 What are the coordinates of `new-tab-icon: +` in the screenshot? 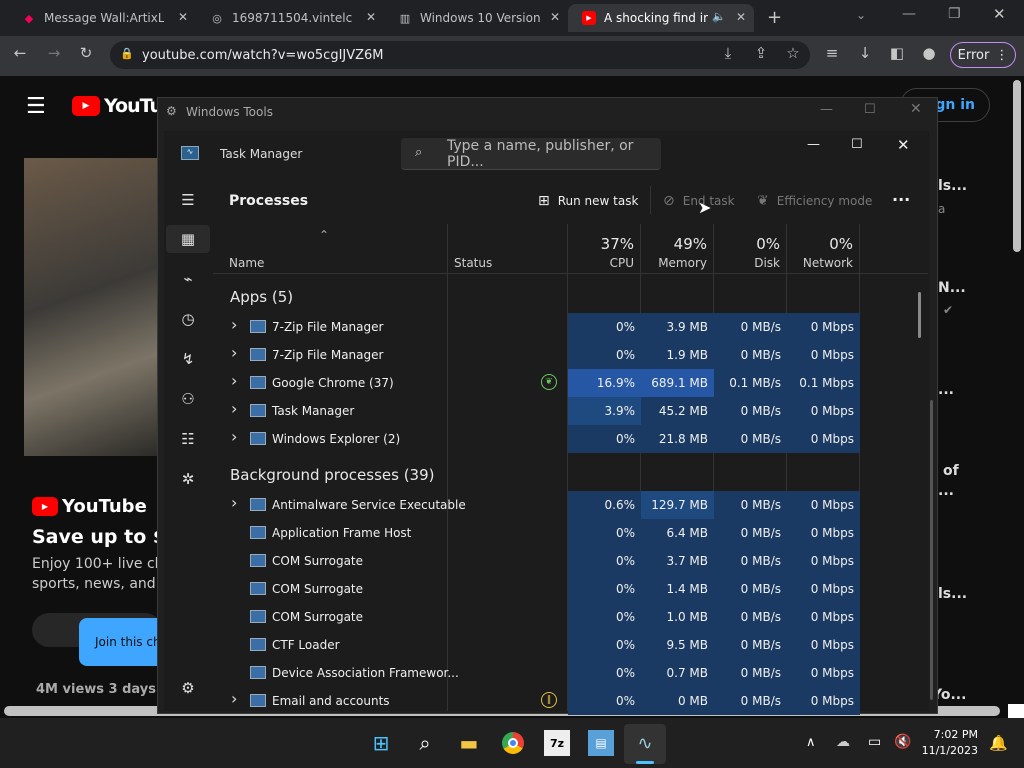 It's located at (774, 17).